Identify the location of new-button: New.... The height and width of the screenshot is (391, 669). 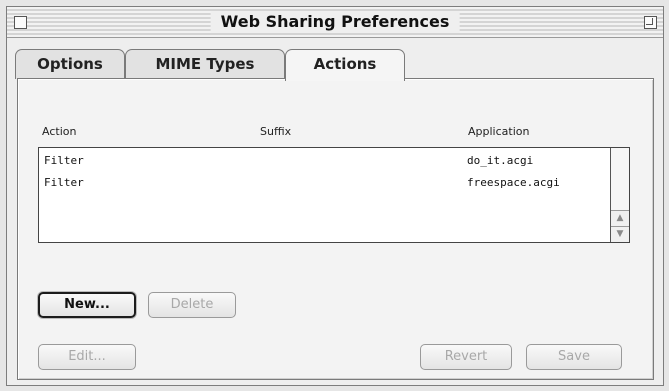
(87, 305).